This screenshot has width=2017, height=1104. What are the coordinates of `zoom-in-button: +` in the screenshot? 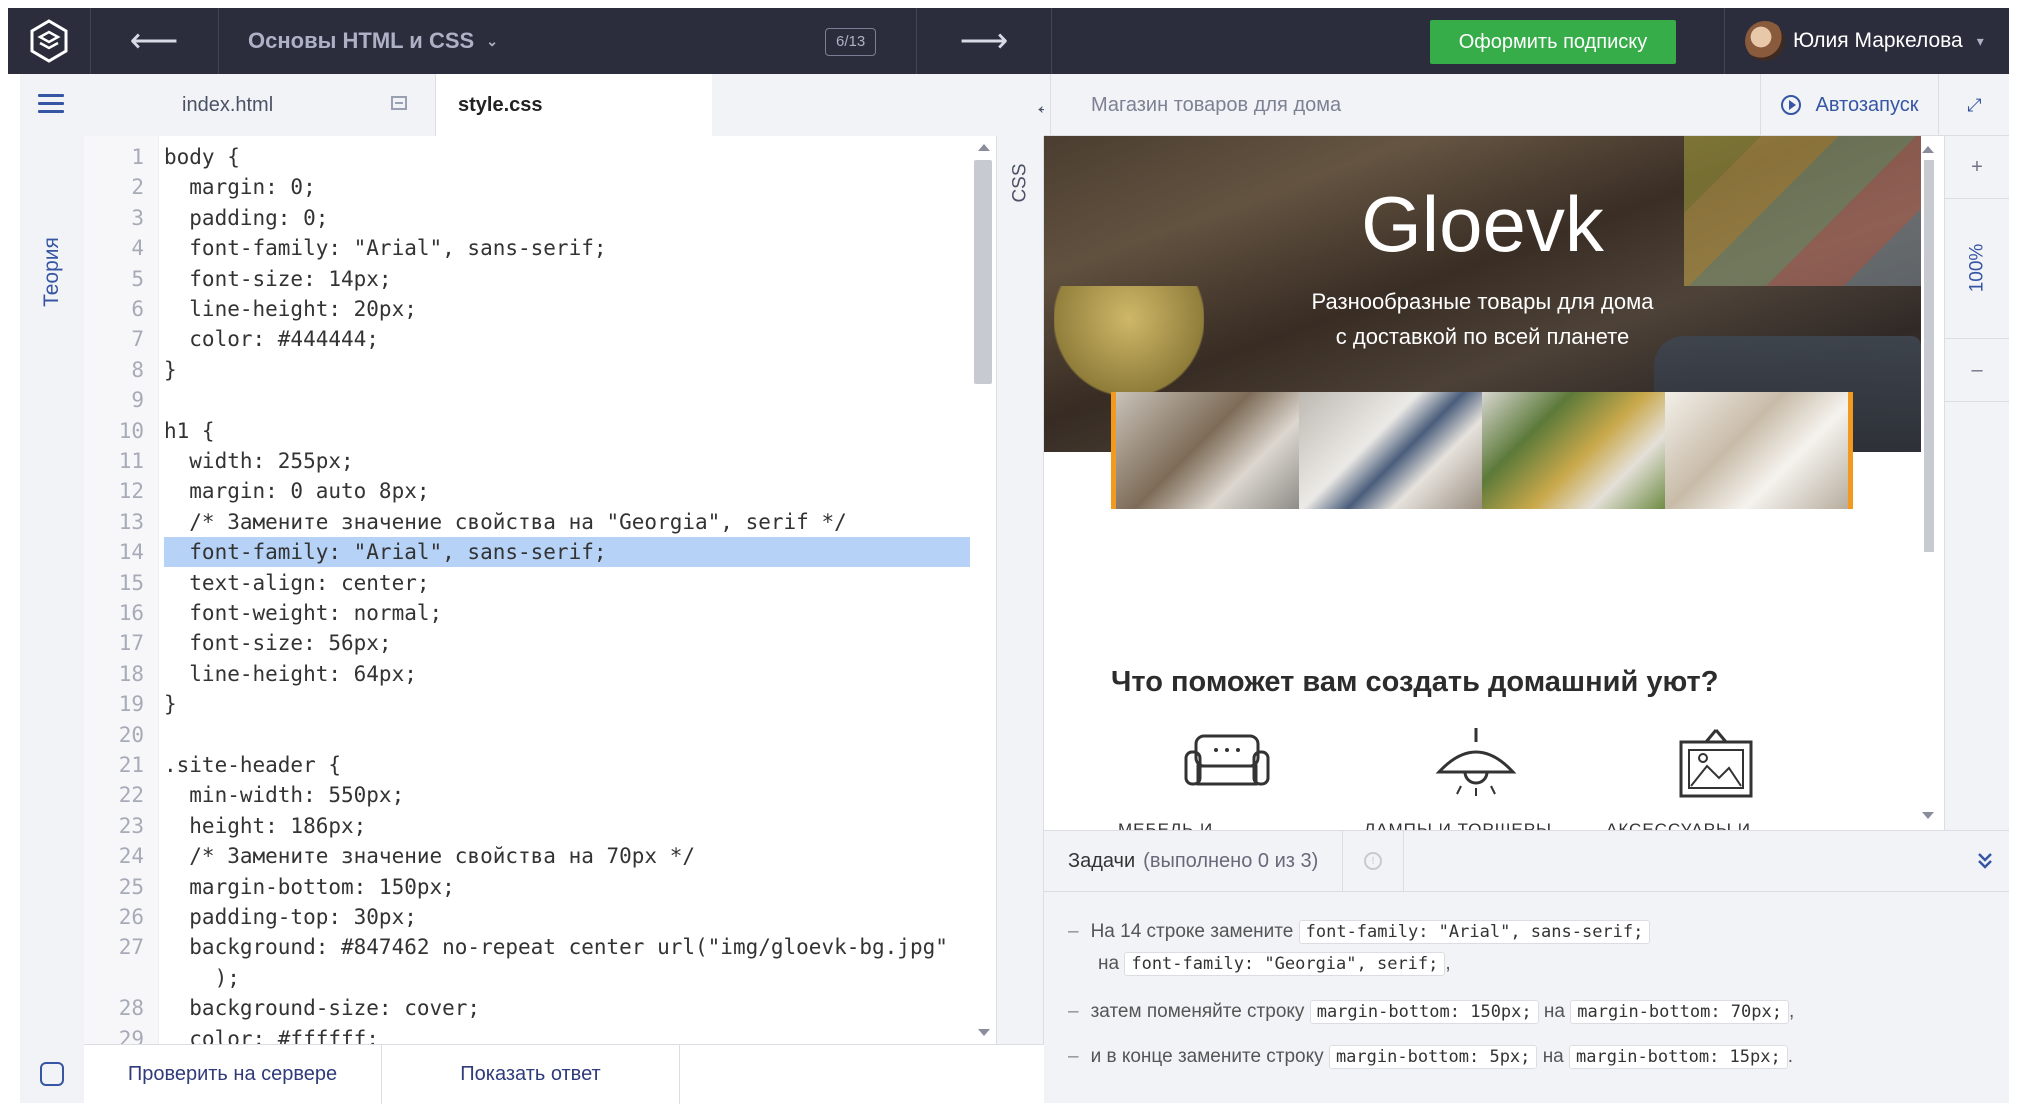 It's located at (1977, 167).